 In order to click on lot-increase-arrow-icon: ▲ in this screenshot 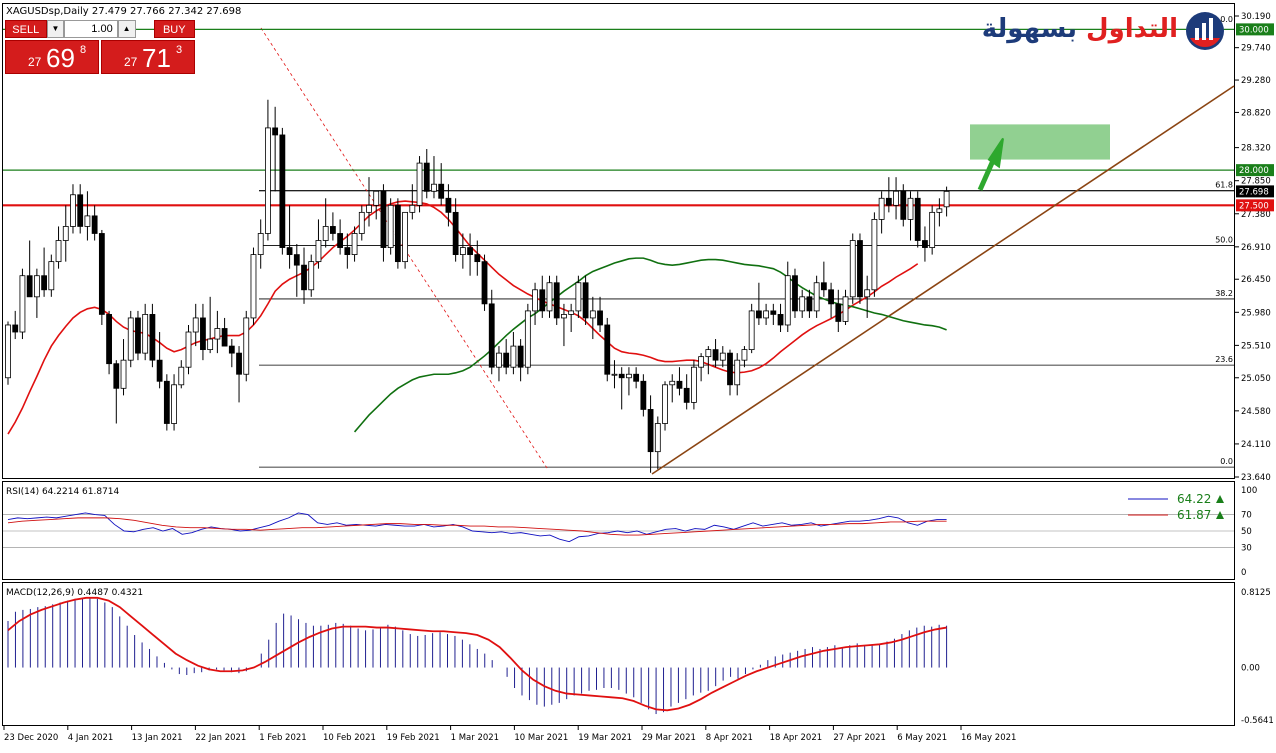, I will do `click(126, 29)`.